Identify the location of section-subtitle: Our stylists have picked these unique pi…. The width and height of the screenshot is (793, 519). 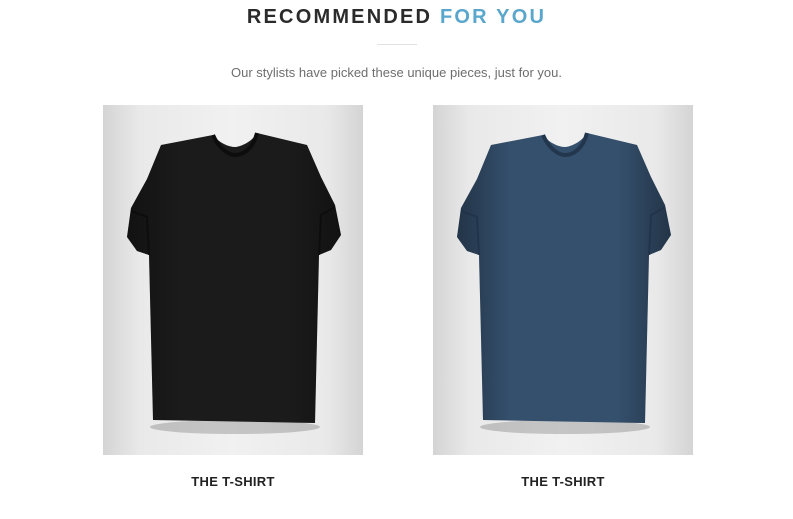
(396, 72).